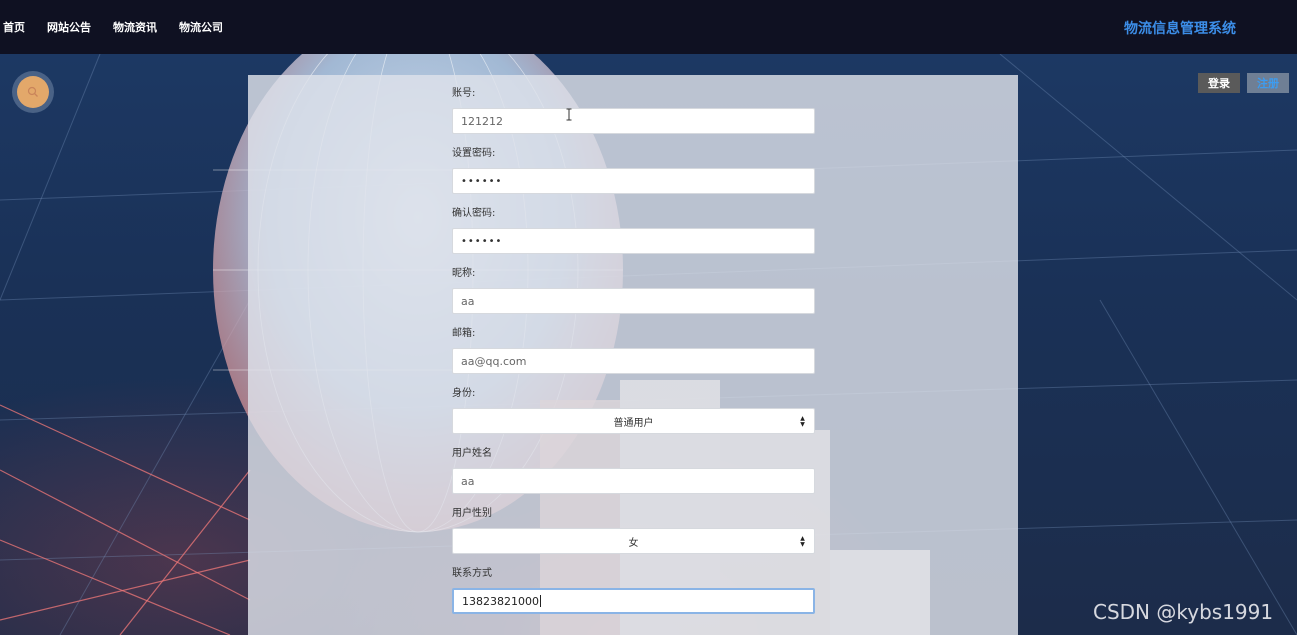  I want to click on real-name-input: aa, so click(633, 481).